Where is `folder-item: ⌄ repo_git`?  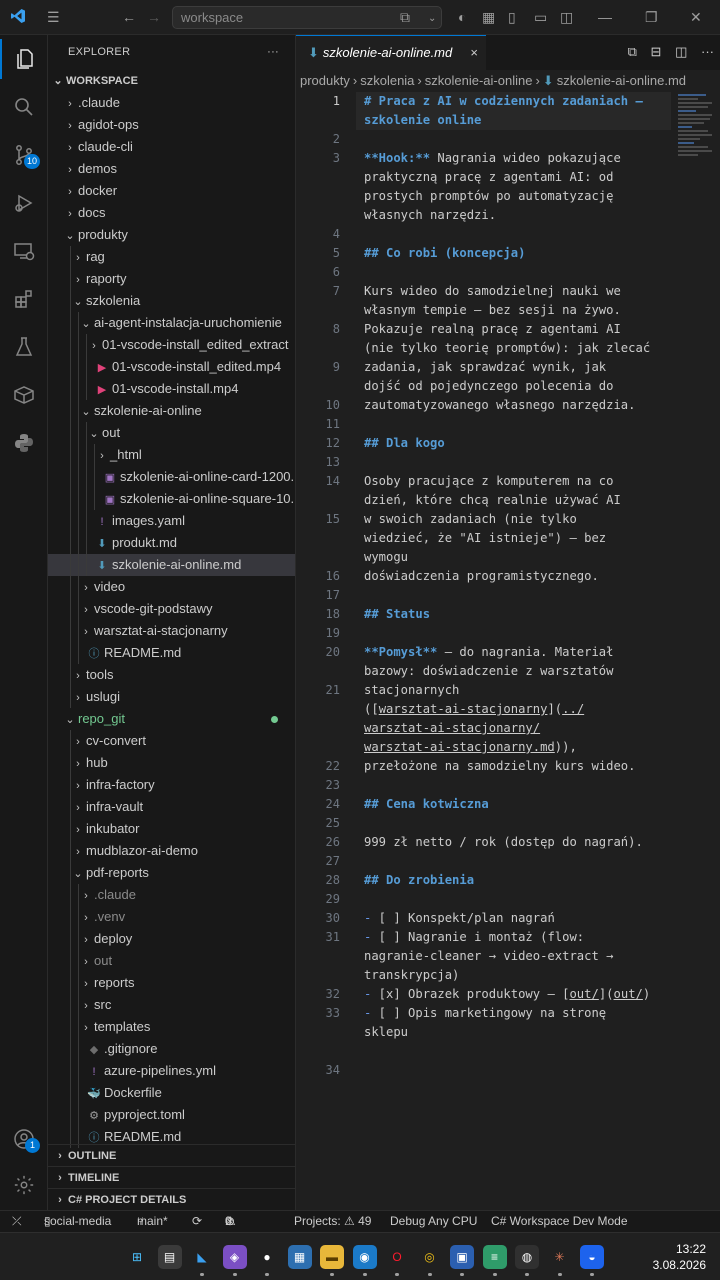 folder-item: ⌄ repo_git is located at coordinates (171, 719).